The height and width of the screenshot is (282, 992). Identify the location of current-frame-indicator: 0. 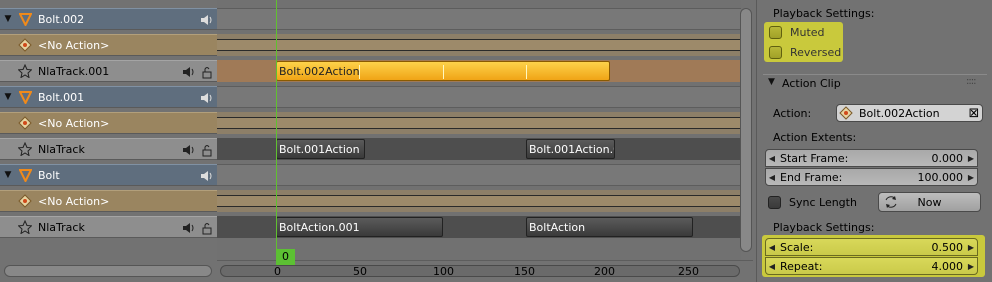
(285, 257).